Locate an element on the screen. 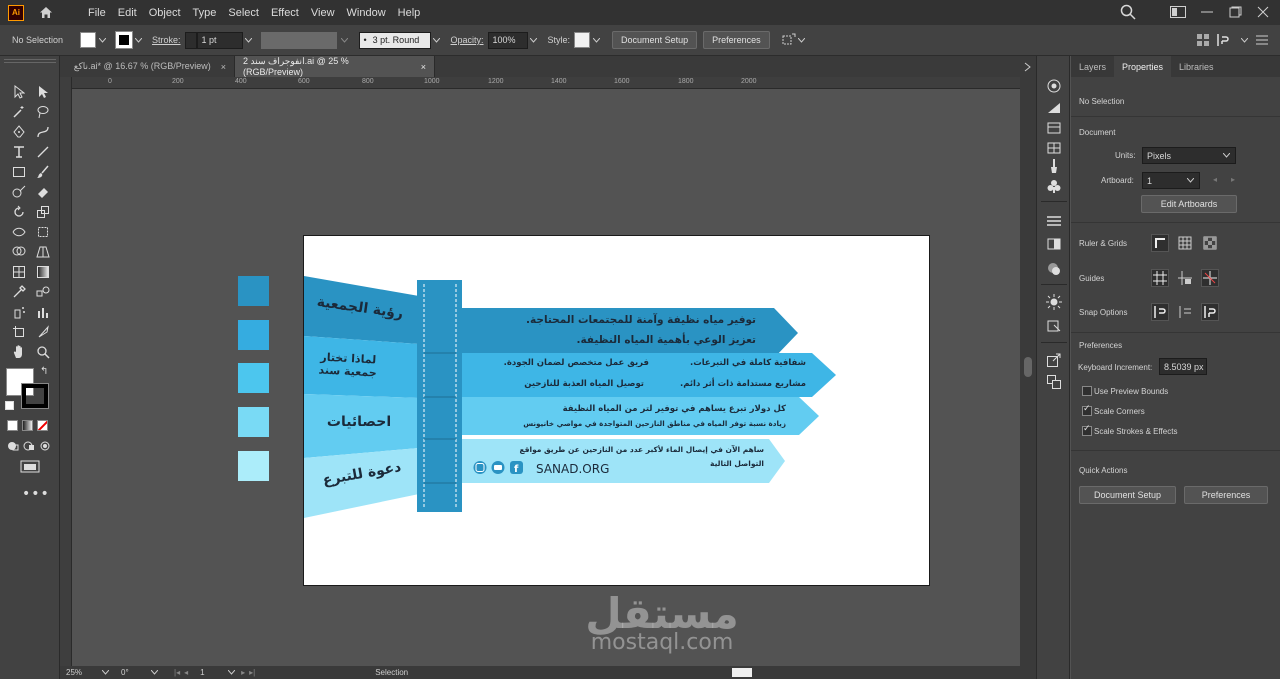 This screenshot has width=1280, height=679. snap-dropdown is located at coordinates (1244, 40).